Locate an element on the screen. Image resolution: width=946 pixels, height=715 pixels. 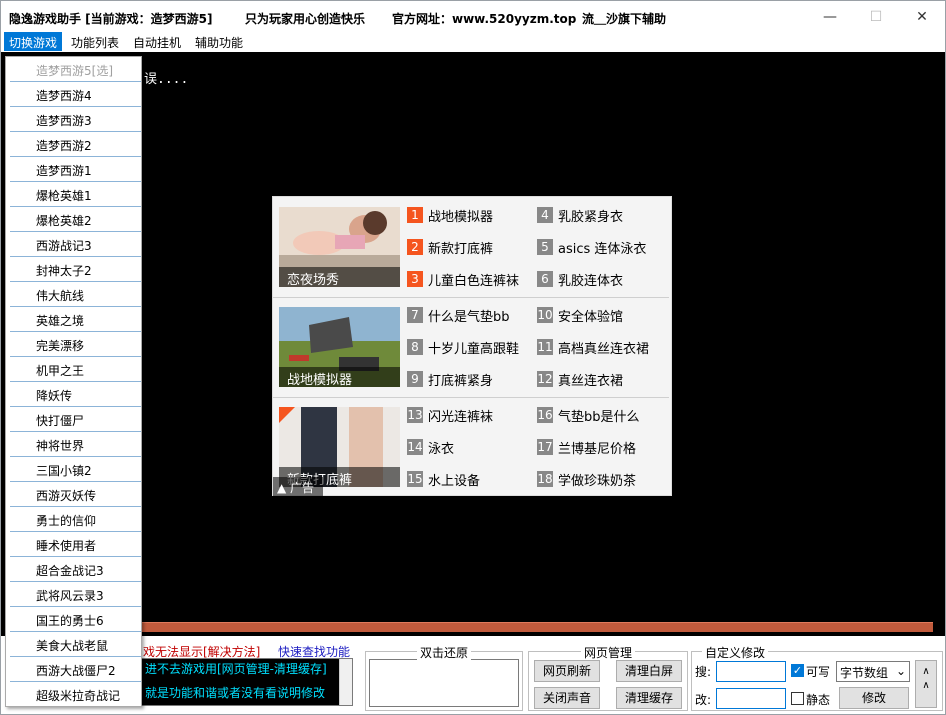
ad-link: 4 乳胶紧身衣 is located at coordinates (580, 215).